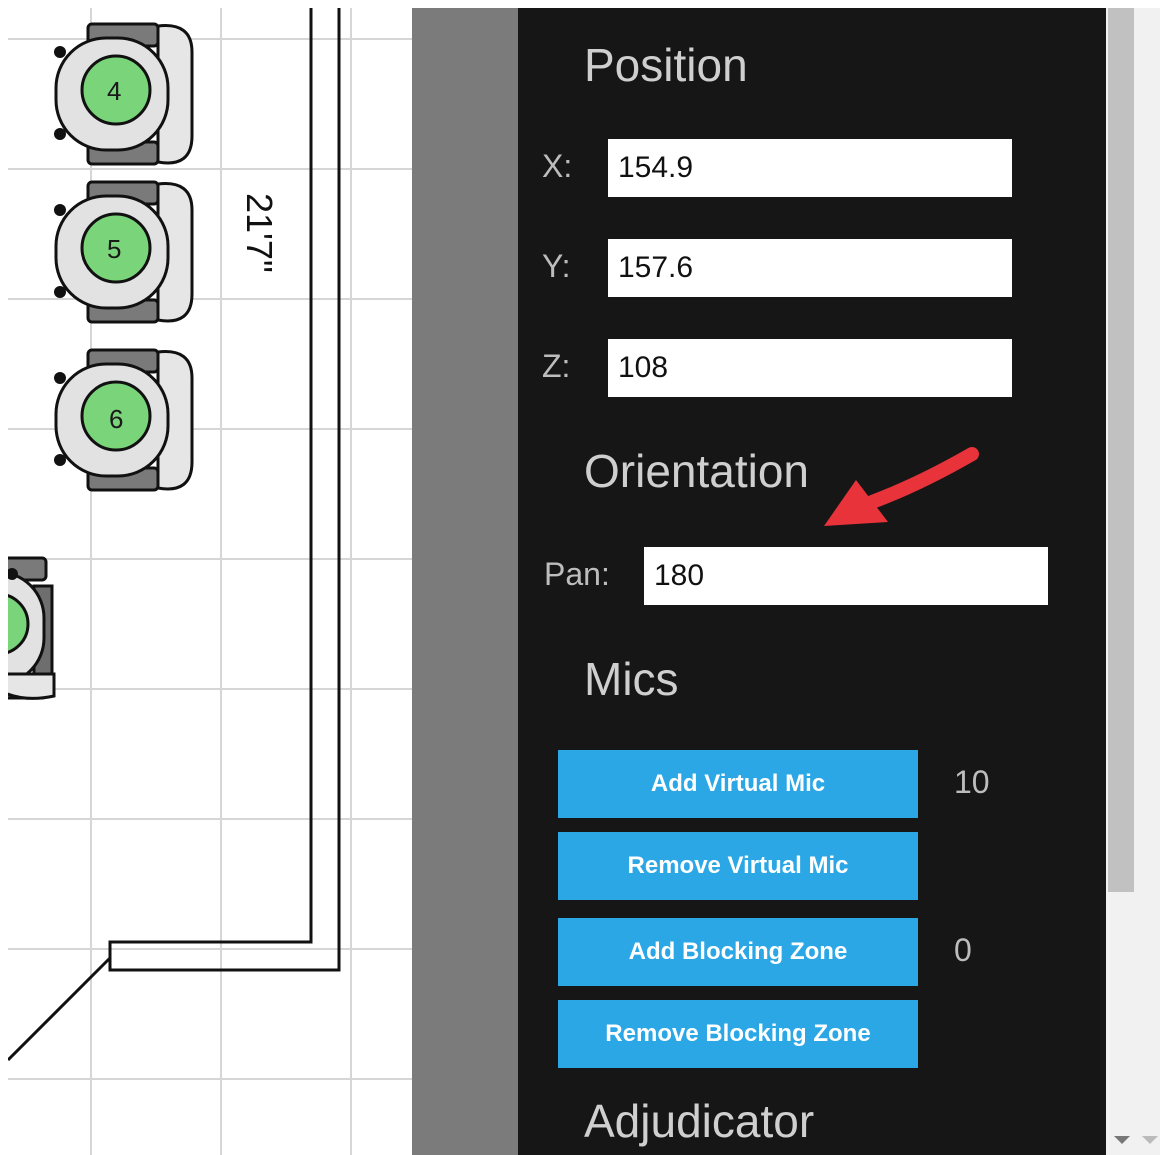 The width and height of the screenshot is (1160, 1155). Describe the element at coordinates (666, 65) in the screenshot. I see `position-section-title: Position` at that location.